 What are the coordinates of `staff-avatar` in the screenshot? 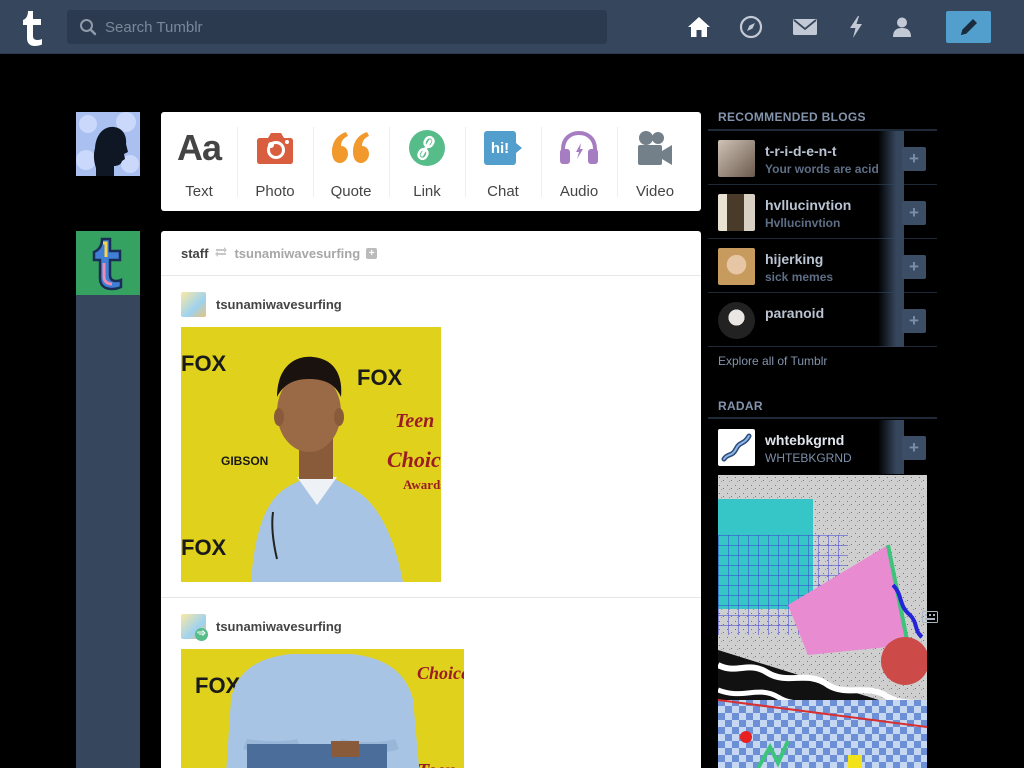 It's located at (108, 263).